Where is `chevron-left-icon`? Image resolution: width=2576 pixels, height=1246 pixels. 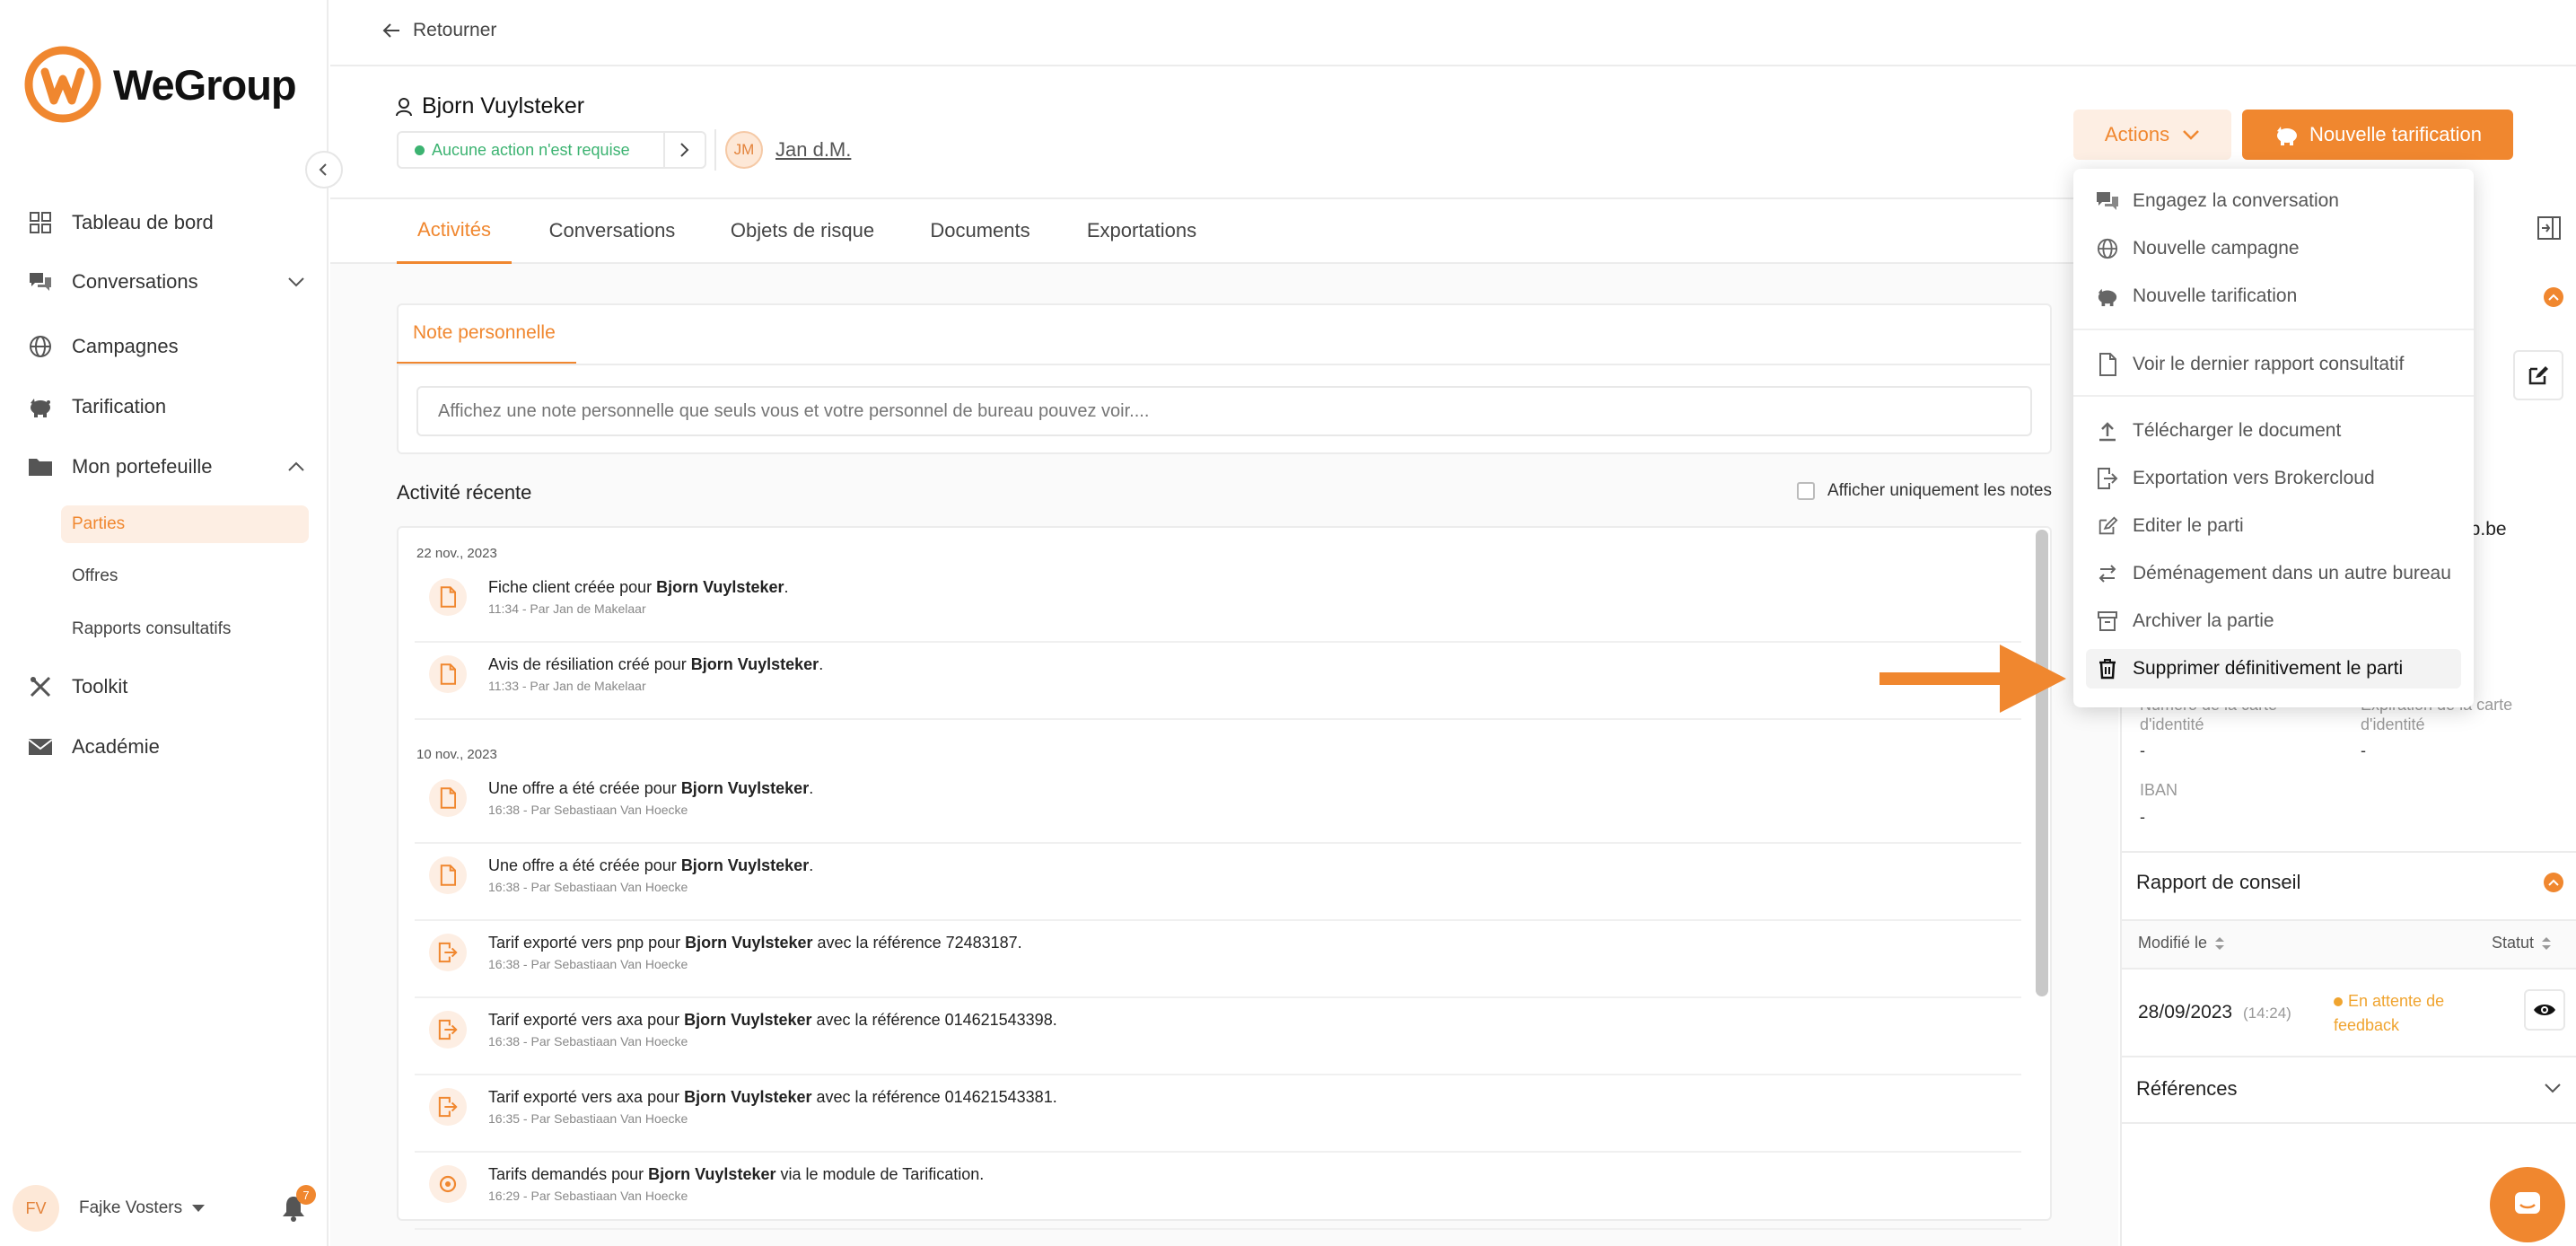
chevron-left-icon is located at coordinates (323, 169).